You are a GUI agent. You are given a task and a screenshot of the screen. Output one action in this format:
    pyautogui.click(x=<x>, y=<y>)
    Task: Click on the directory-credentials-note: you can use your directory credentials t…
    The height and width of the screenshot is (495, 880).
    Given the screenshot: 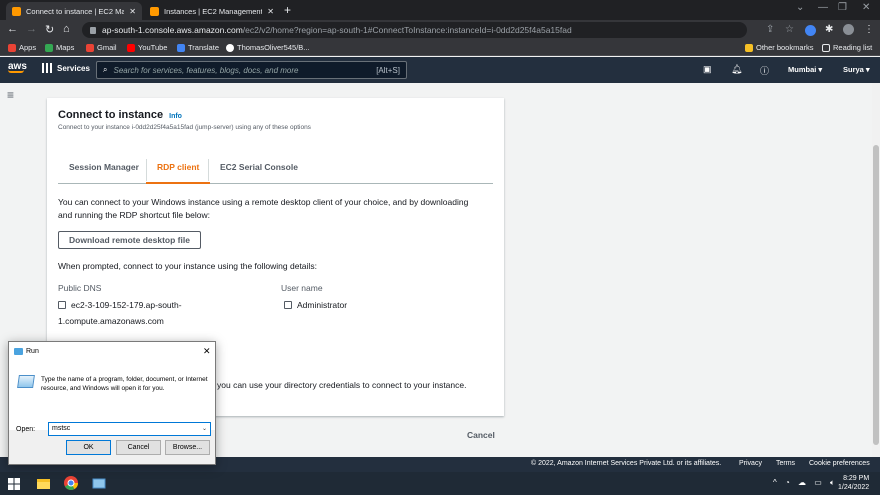 What is the action you would take?
    pyautogui.click(x=342, y=385)
    